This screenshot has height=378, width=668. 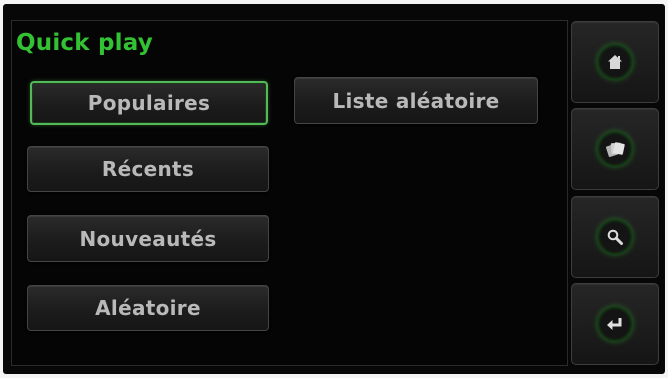 I want to click on browse-button, so click(x=615, y=149).